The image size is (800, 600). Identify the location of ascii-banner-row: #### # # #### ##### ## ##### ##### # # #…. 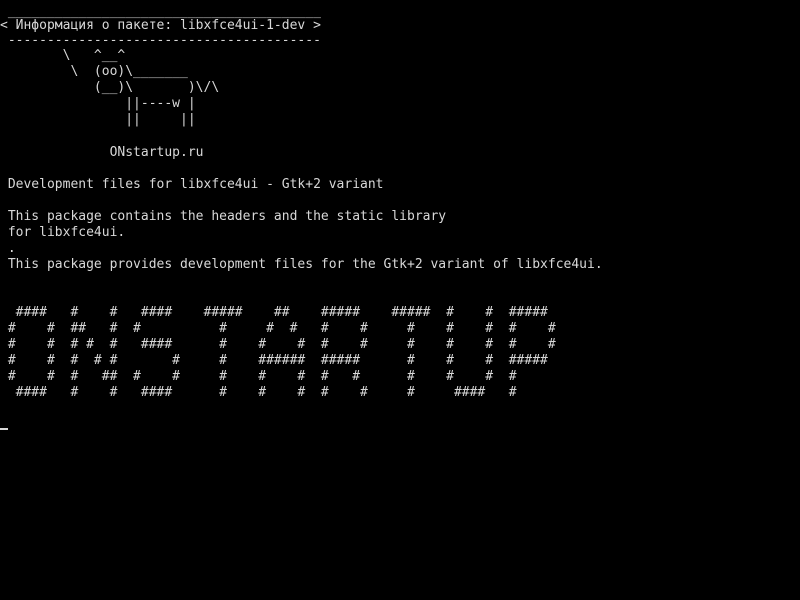
(274, 312).